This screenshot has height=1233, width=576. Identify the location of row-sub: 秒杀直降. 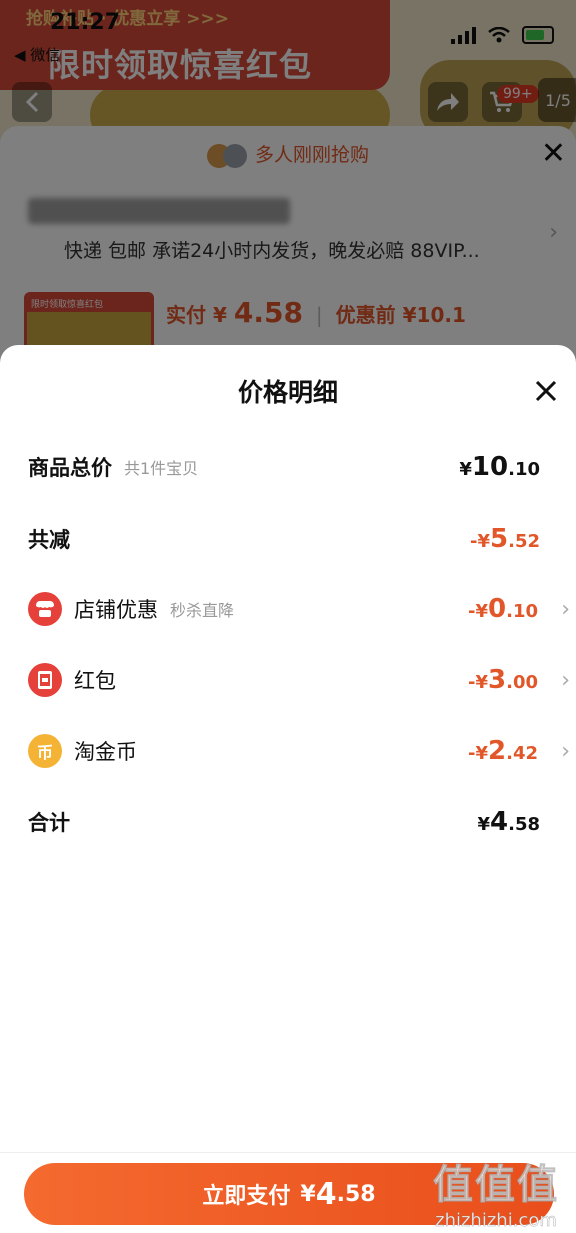
(202, 610).